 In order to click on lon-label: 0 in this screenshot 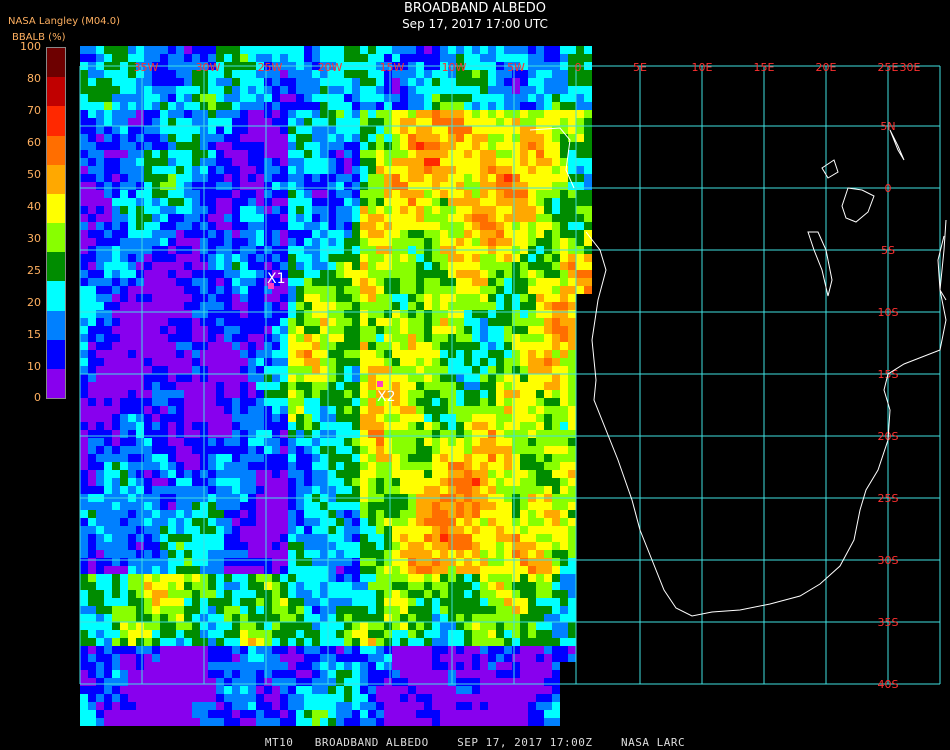, I will do `click(578, 67)`.